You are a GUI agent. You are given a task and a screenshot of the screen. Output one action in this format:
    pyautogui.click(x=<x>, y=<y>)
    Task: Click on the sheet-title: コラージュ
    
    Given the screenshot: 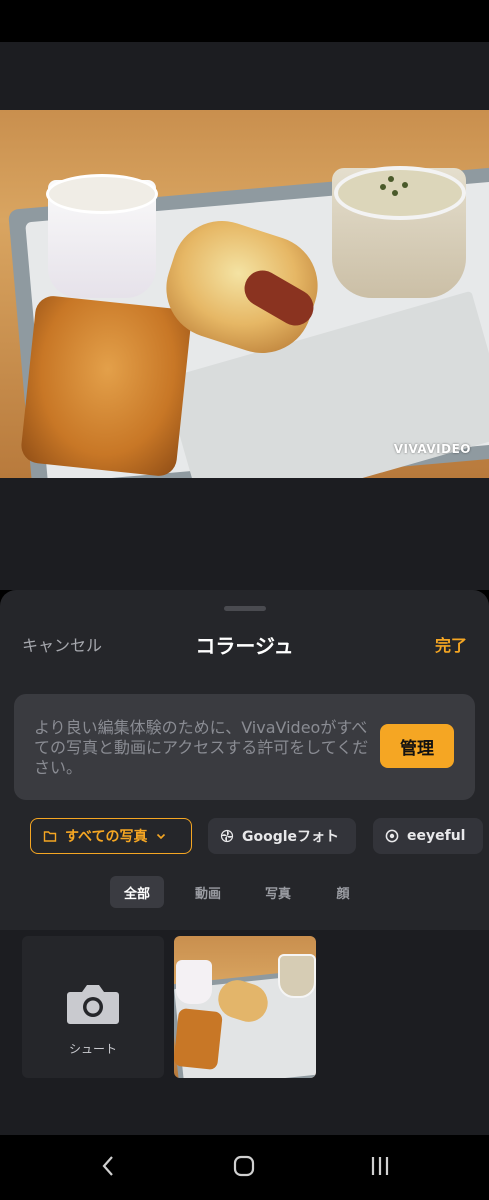 What is the action you would take?
    pyautogui.click(x=244, y=646)
    